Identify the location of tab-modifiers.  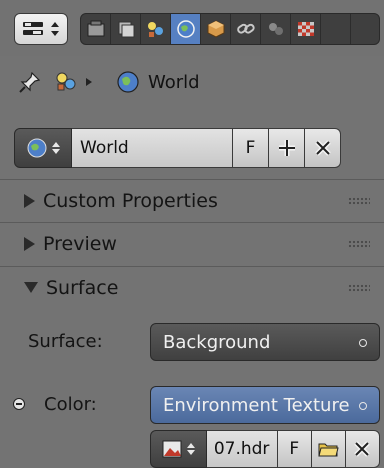
(276, 29).